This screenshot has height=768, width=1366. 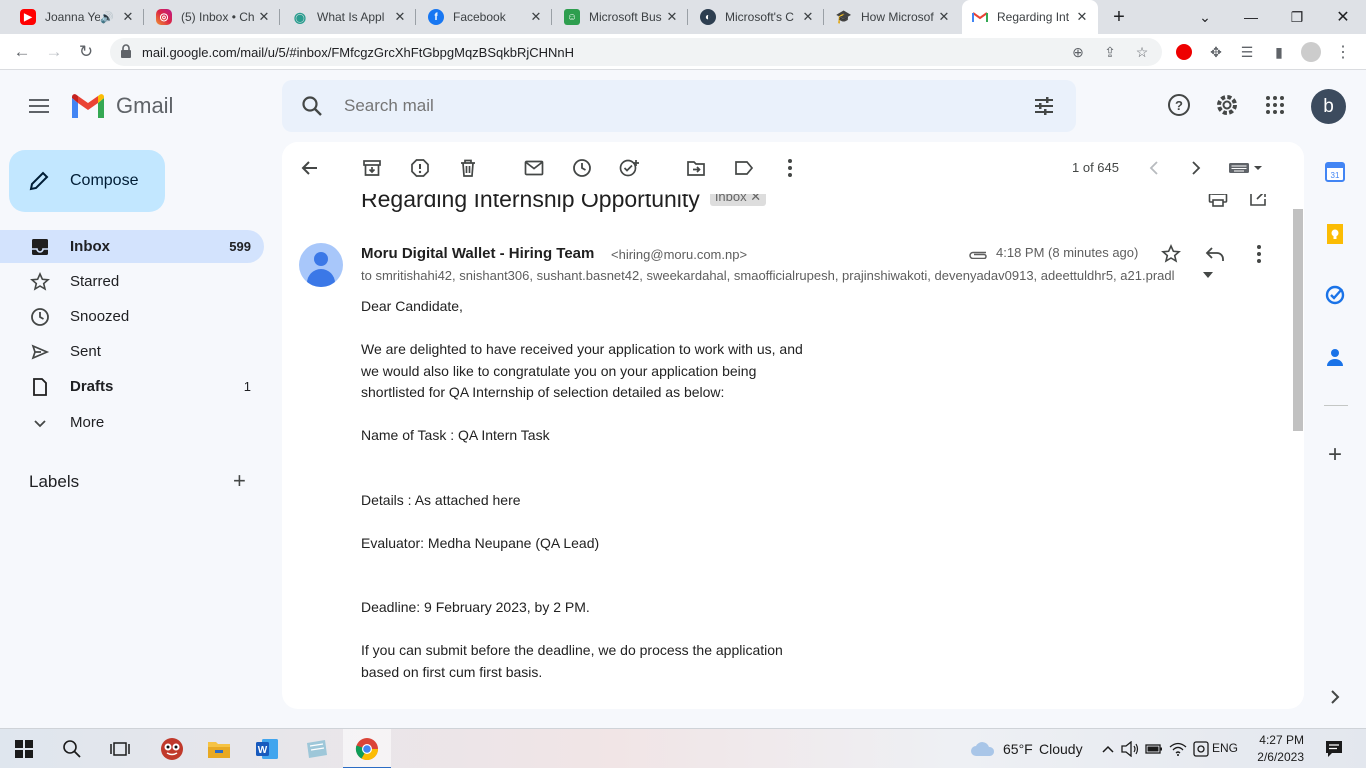 I want to click on minimize-button: —, so click(x=1251, y=17).